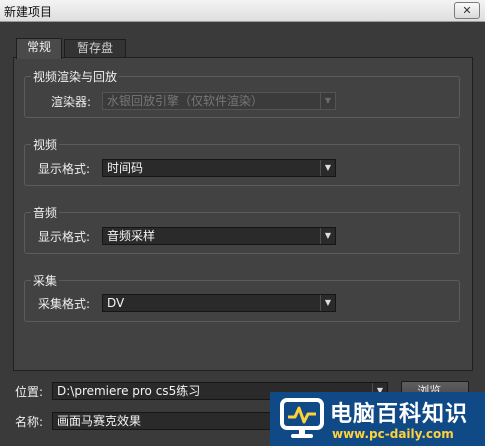 This screenshot has height=446, width=485. What do you see at coordinates (129, 391) in the screenshot?
I see `location-value: D:\premiere pro cs5练习` at bounding box center [129, 391].